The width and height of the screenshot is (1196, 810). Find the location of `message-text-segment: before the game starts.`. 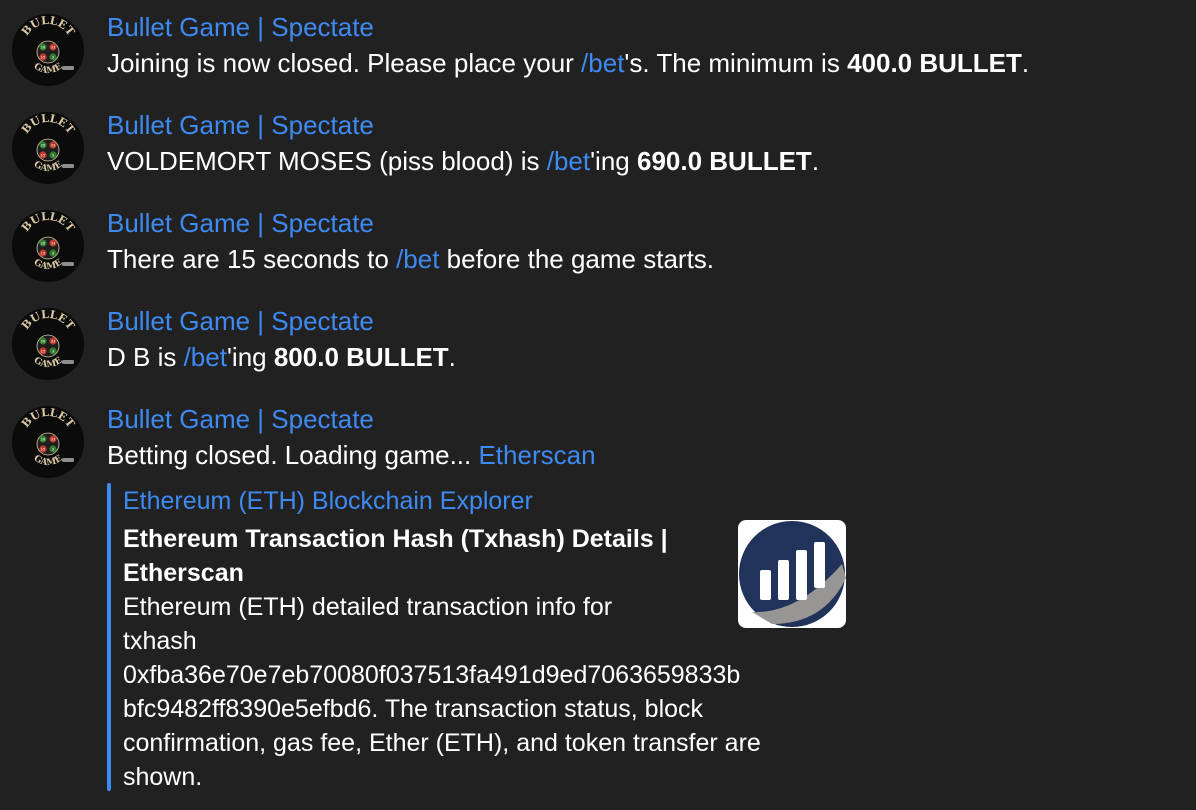

message-text-segment: before the game starts. is located at coordinates (577, 259).